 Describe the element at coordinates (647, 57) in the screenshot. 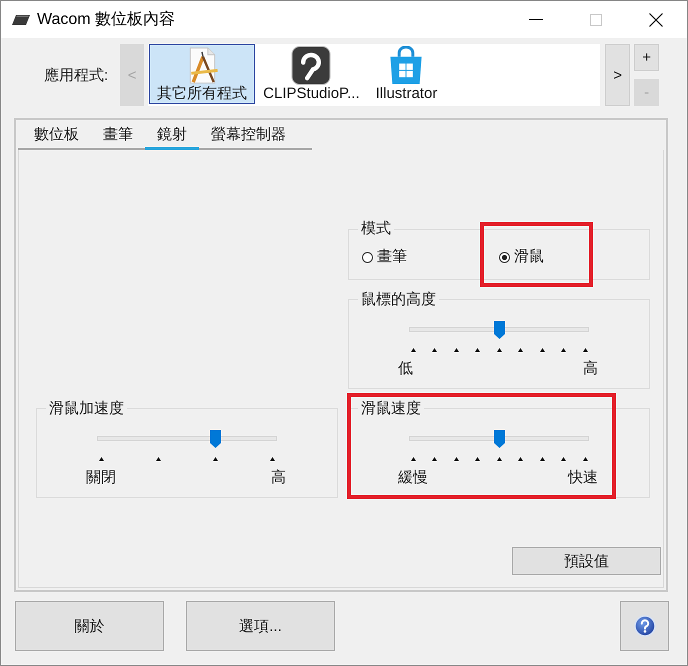

I see `add-application-button: +` at that location.